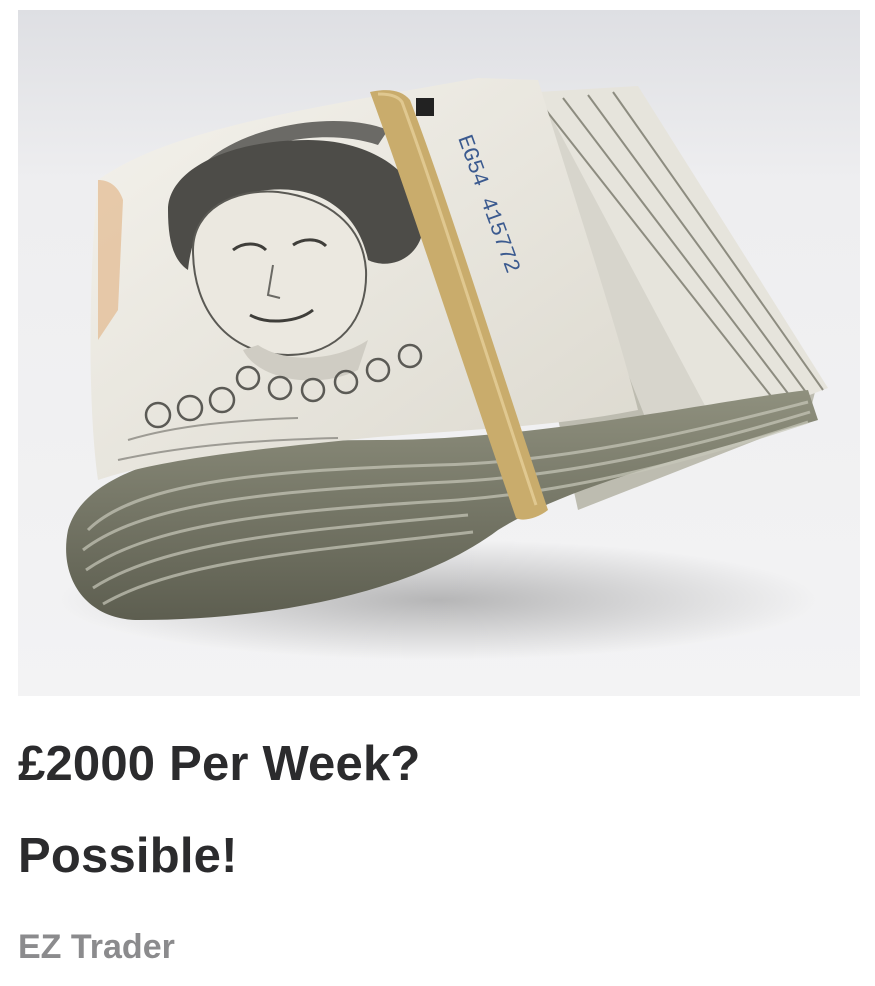  I want to click on ad-headline-line-2: Possible!, so click(428, 856).